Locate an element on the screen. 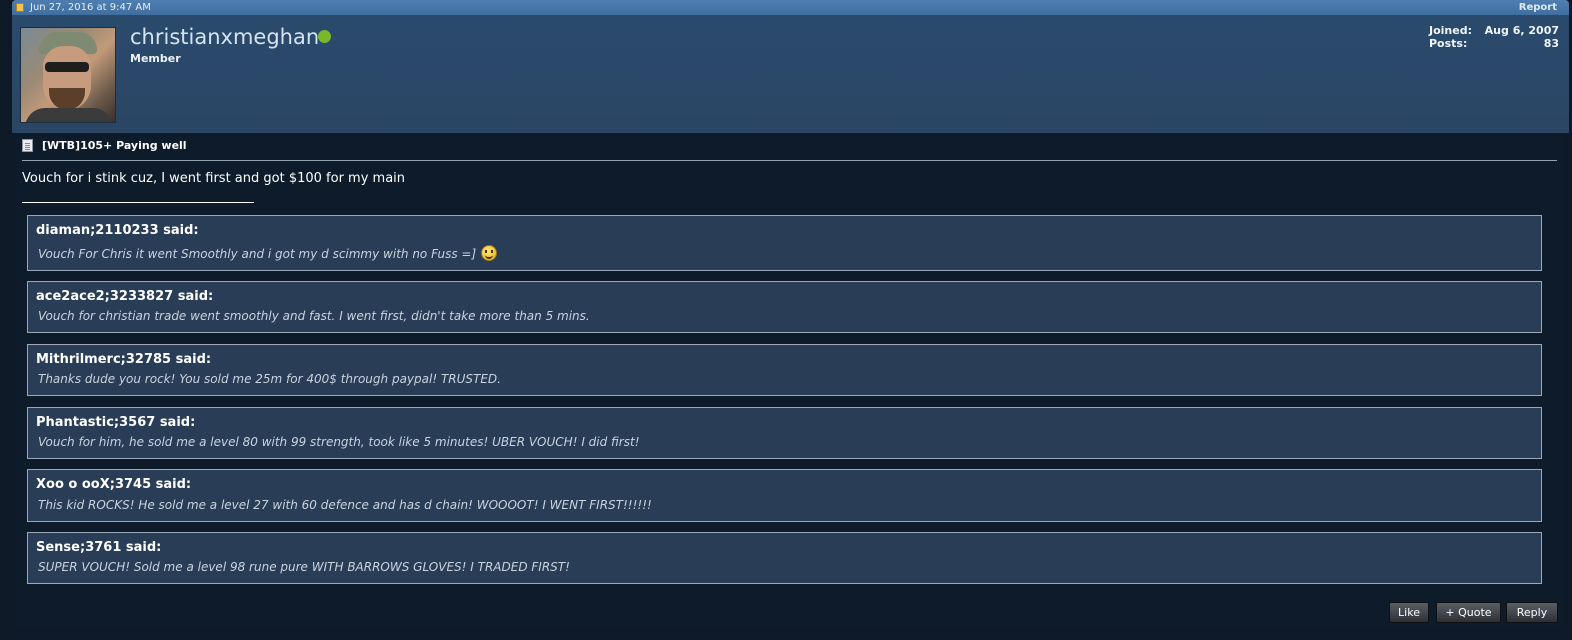  avatar is located at coordinates (68, 75).